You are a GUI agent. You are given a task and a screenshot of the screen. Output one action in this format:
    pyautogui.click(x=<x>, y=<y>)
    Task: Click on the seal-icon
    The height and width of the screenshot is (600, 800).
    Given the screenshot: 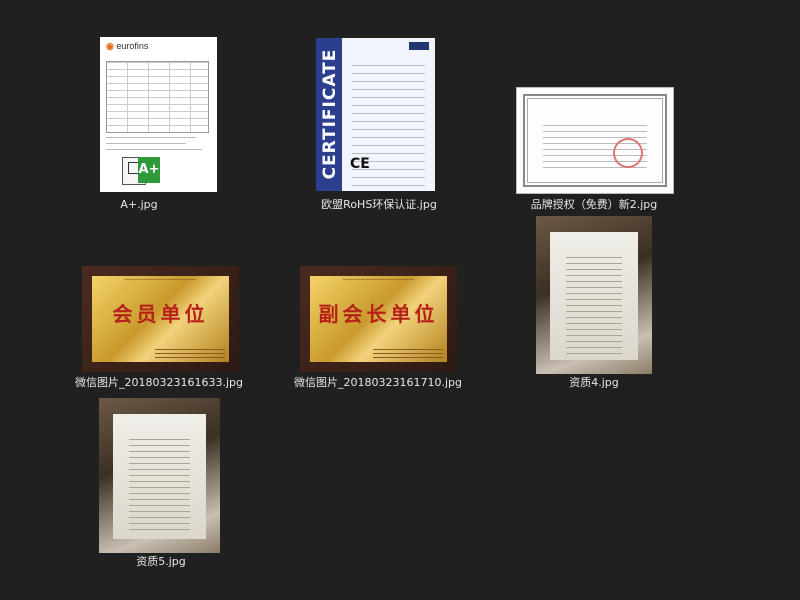 What is the action you would take?
    pyautogui.click(x=628, y=153)
    